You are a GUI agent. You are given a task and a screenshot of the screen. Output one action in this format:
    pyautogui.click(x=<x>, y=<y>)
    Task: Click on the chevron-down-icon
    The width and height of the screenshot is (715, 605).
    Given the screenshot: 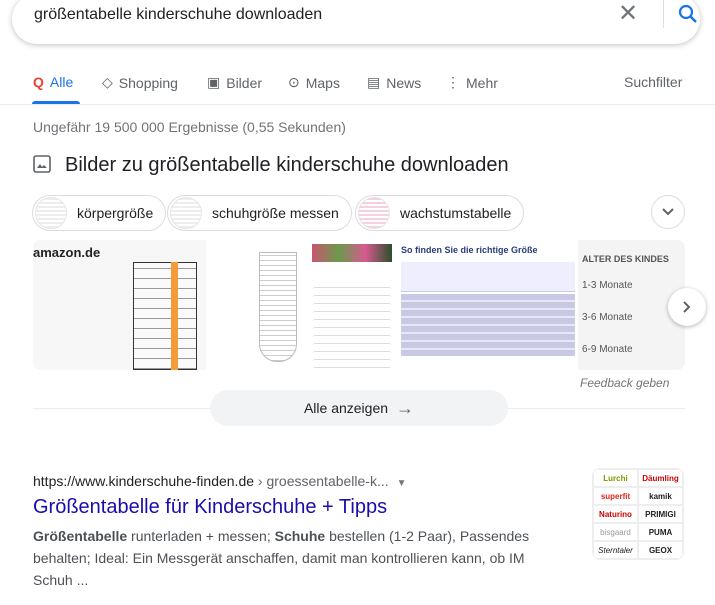 What is the action you would take?
    pyautogui.click(x=668, y=212)
    